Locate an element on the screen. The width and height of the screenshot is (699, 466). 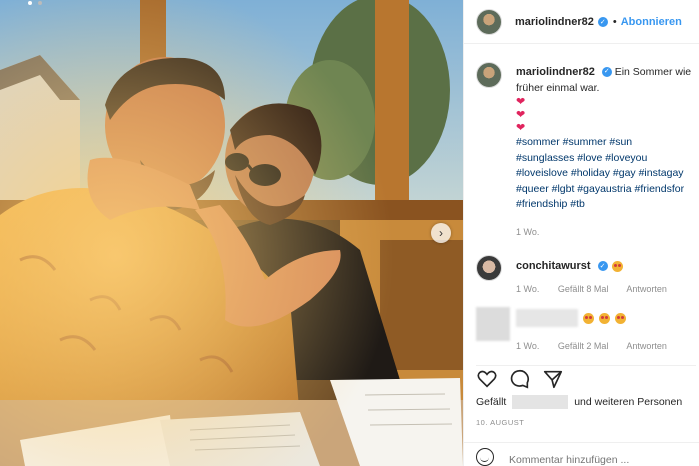
share-icon is located at coordinates (553, 379).